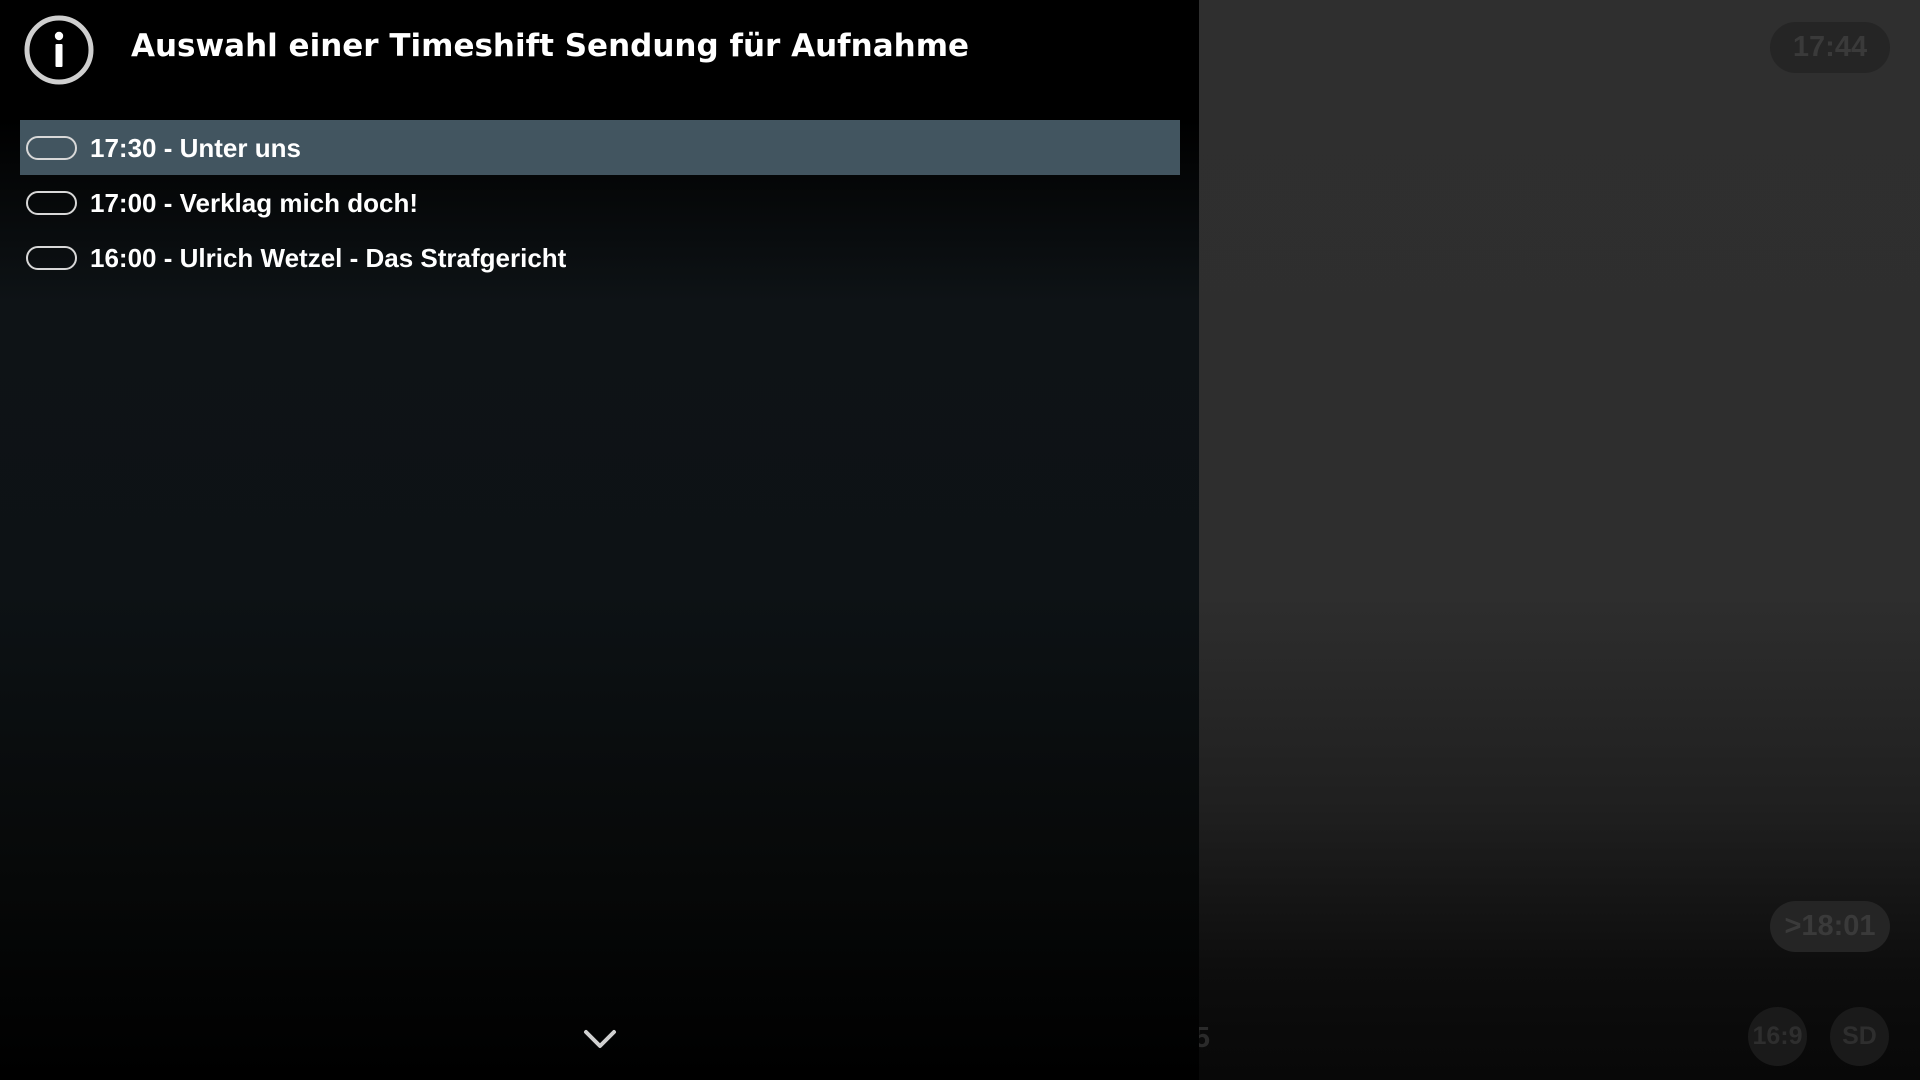 The image size is (1920, 1080). What do you see at coordinates (1859, 1036) in the screenshot?
I see `resolution-badge: SD` at bounding box center [1859, 1036].